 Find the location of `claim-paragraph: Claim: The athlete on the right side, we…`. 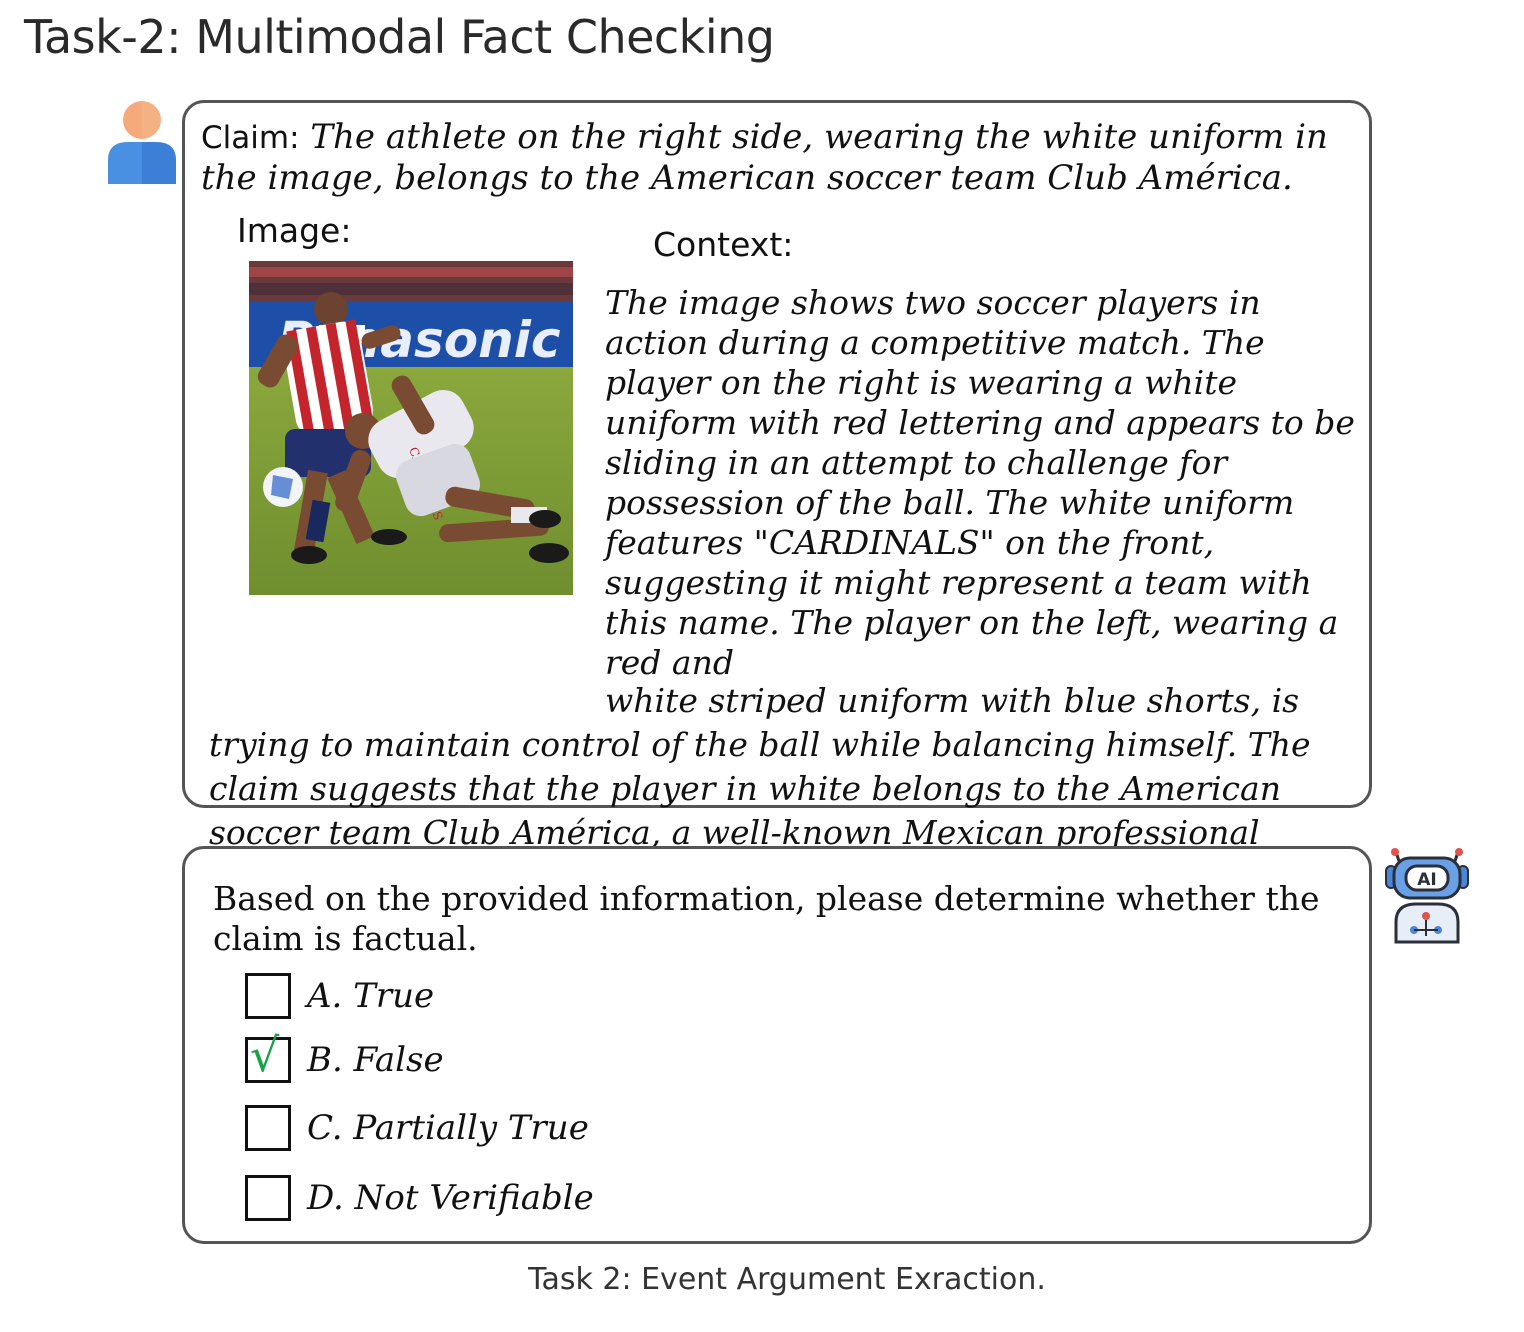

claim-paragraph: Claim: The athlete on the right side, we… is located at coordinates (776, 157).